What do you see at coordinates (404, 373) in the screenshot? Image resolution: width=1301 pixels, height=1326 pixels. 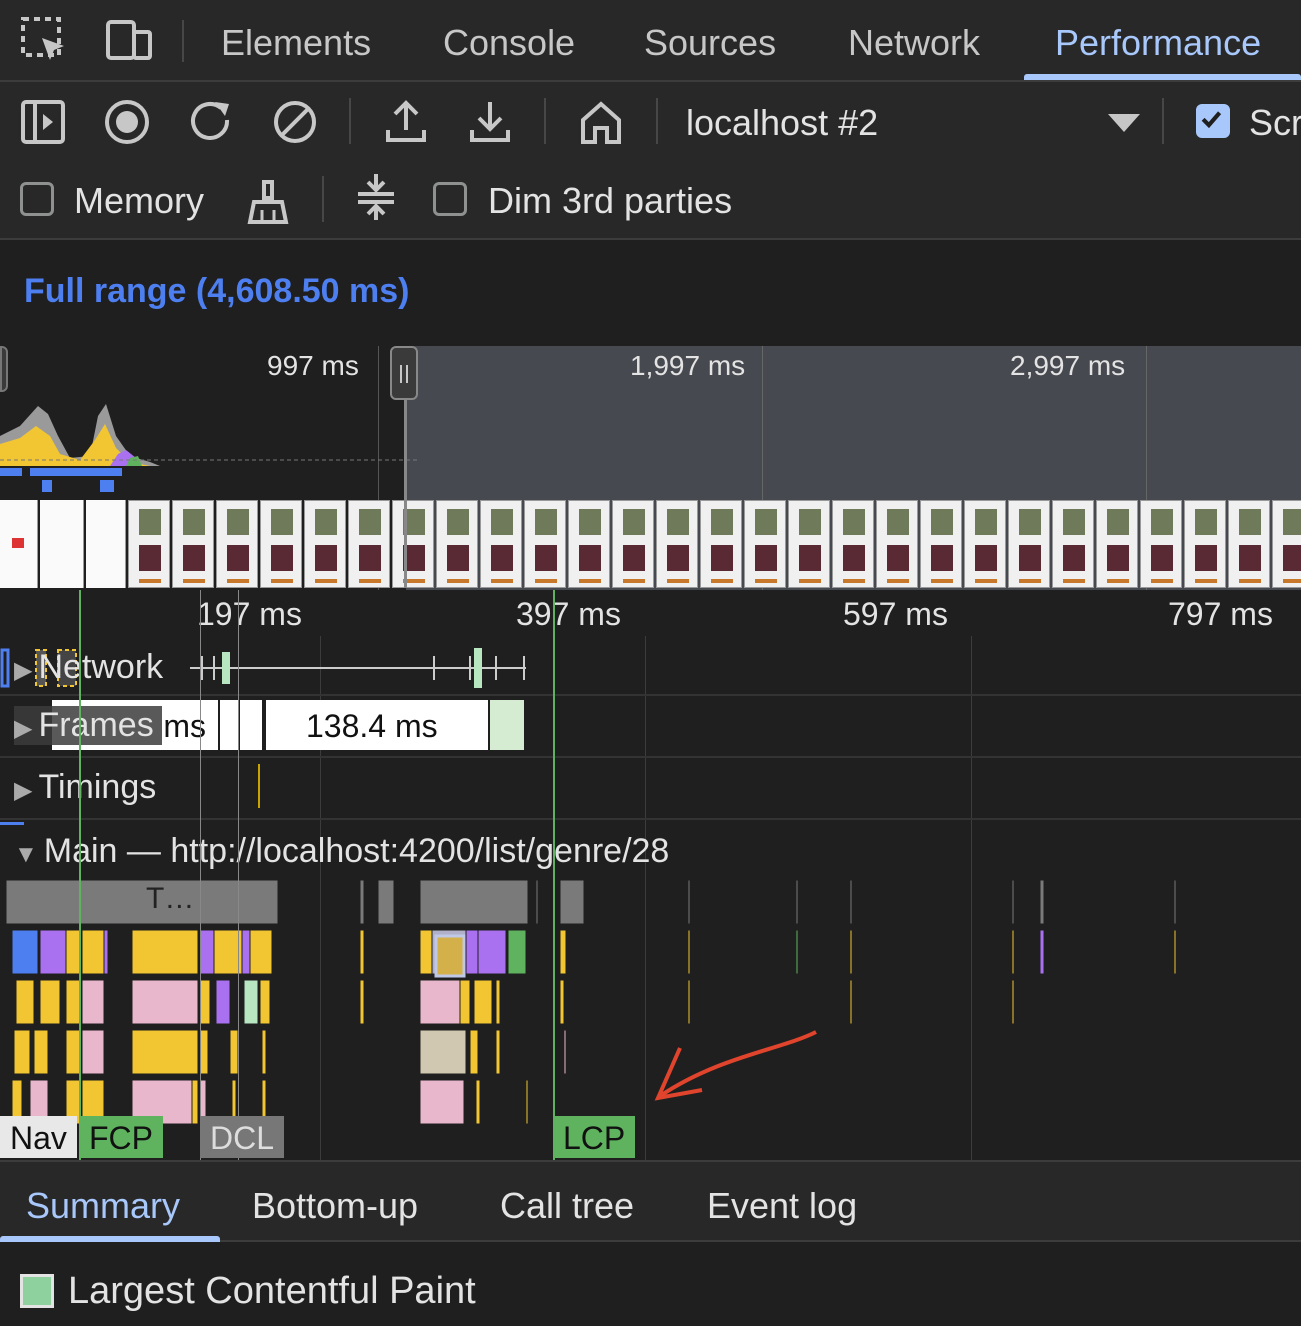 I see `range-handle-right` at bounding box center [404, 373].